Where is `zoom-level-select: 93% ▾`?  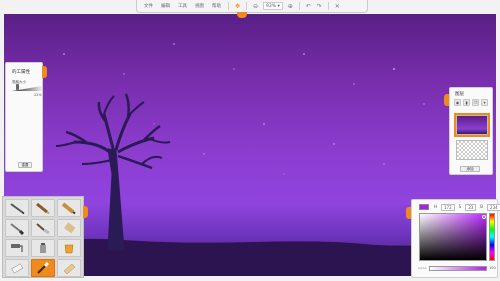 zoom-level-select: 93% ▾ is located at coordinates (273, 6).